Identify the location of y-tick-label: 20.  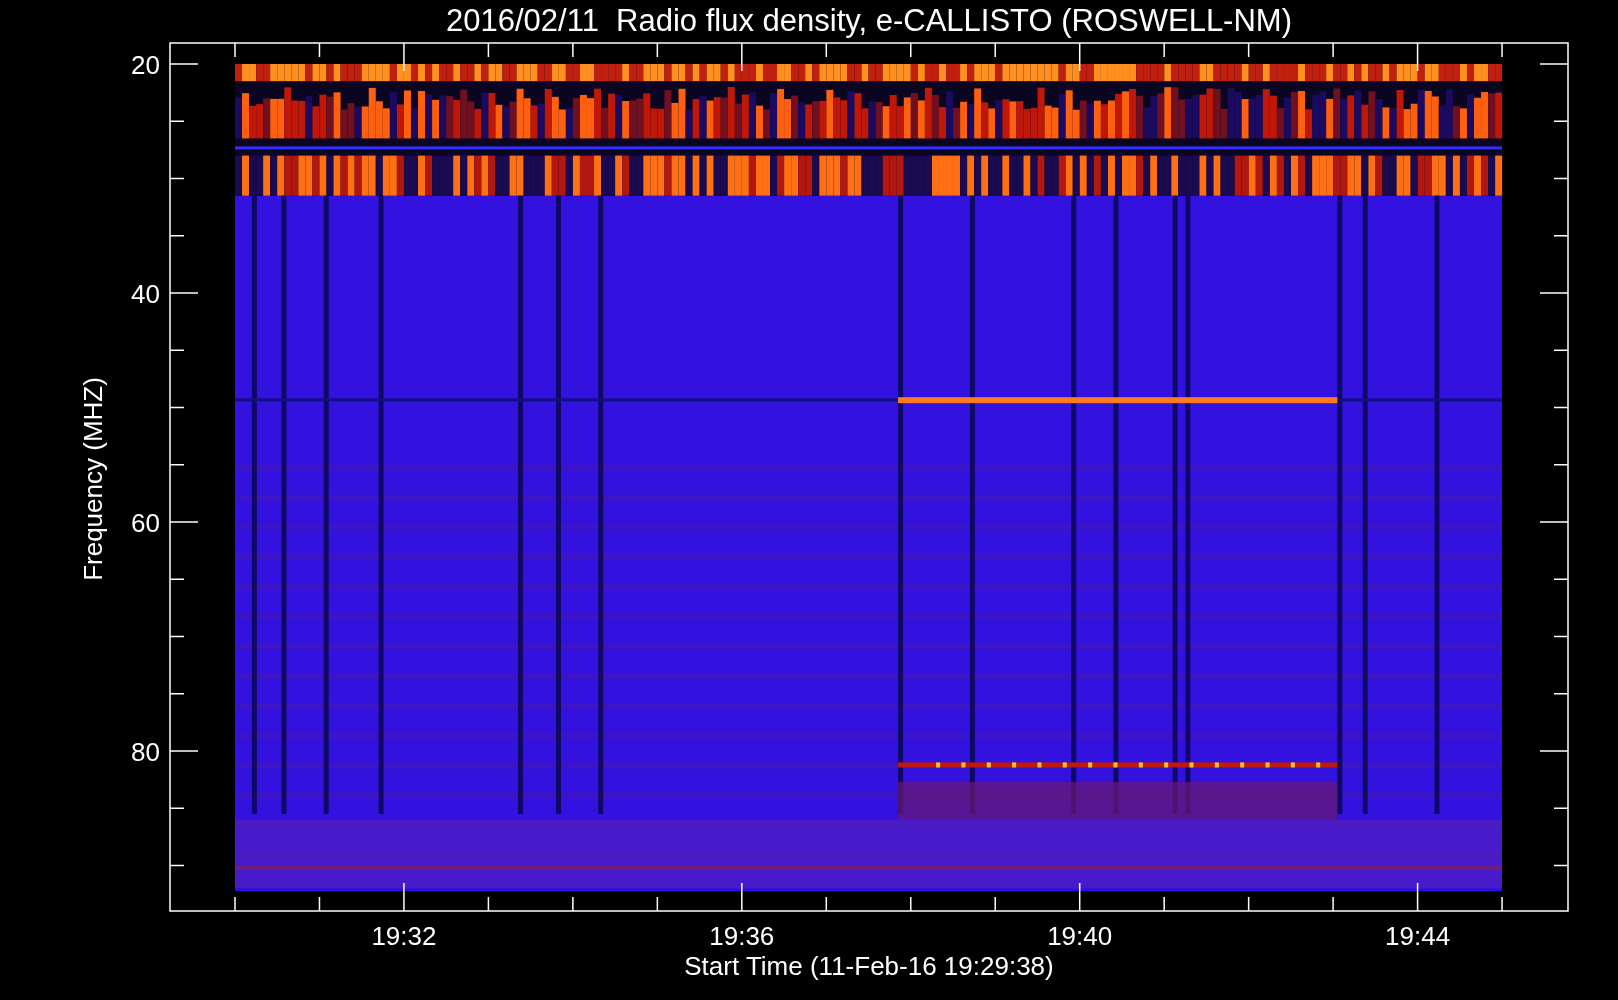
(145, 65).